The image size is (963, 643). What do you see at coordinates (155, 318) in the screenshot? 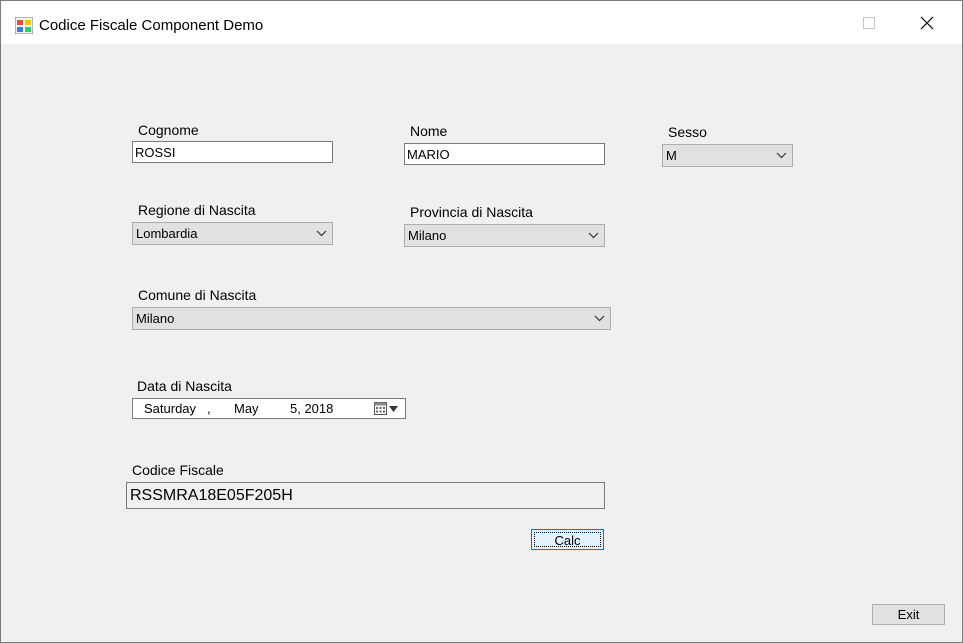
I see `comune-value: Milano` at bounding box center [155, 318].